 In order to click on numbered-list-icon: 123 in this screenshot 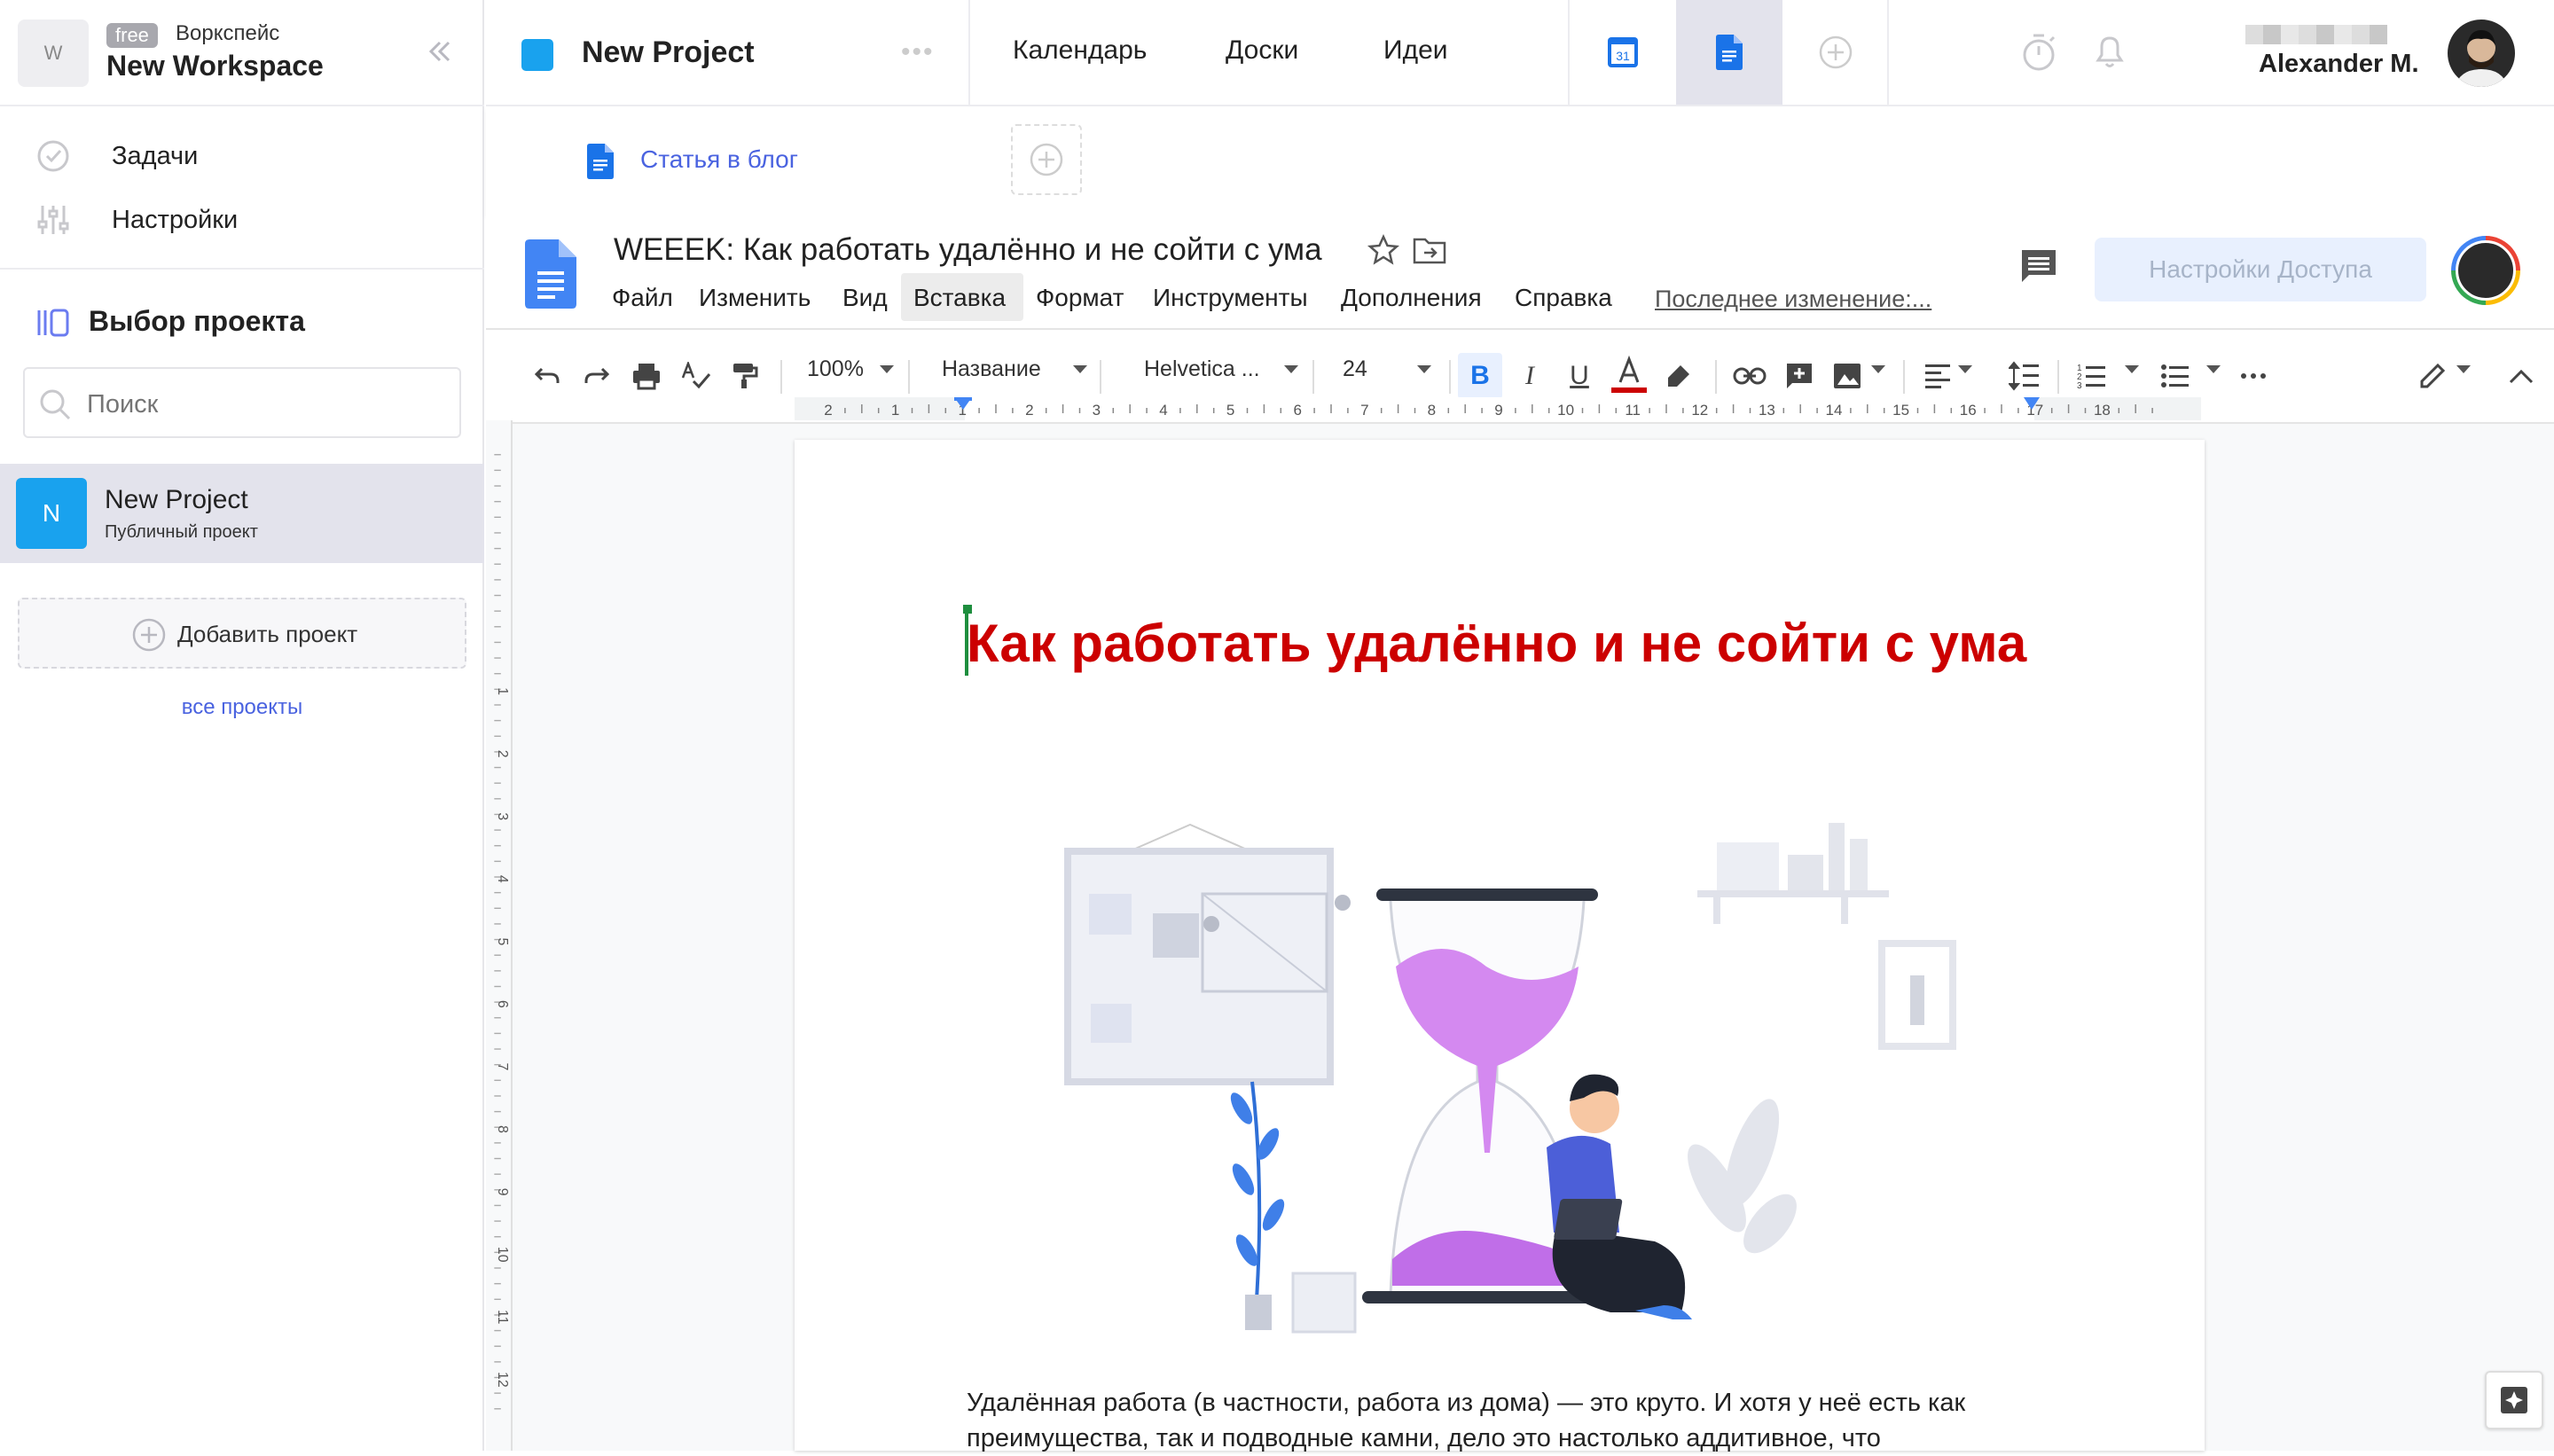, I will do `click(2092, 376)`.